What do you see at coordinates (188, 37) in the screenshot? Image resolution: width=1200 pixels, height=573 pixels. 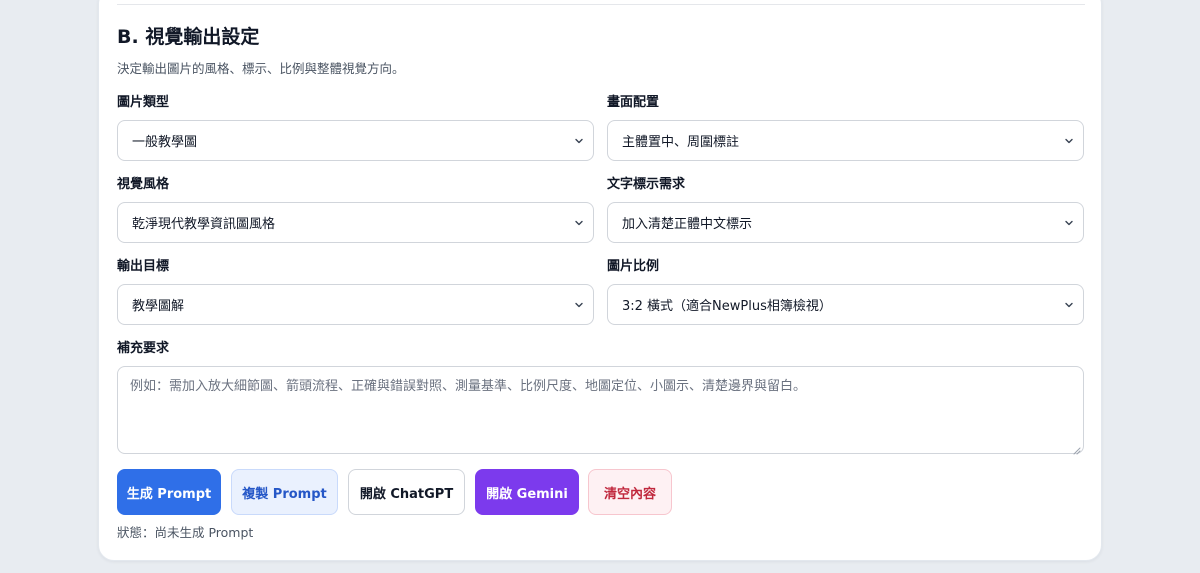 I see `section-title: B. 視覺輸出設定` at bounding box center [188, 37].